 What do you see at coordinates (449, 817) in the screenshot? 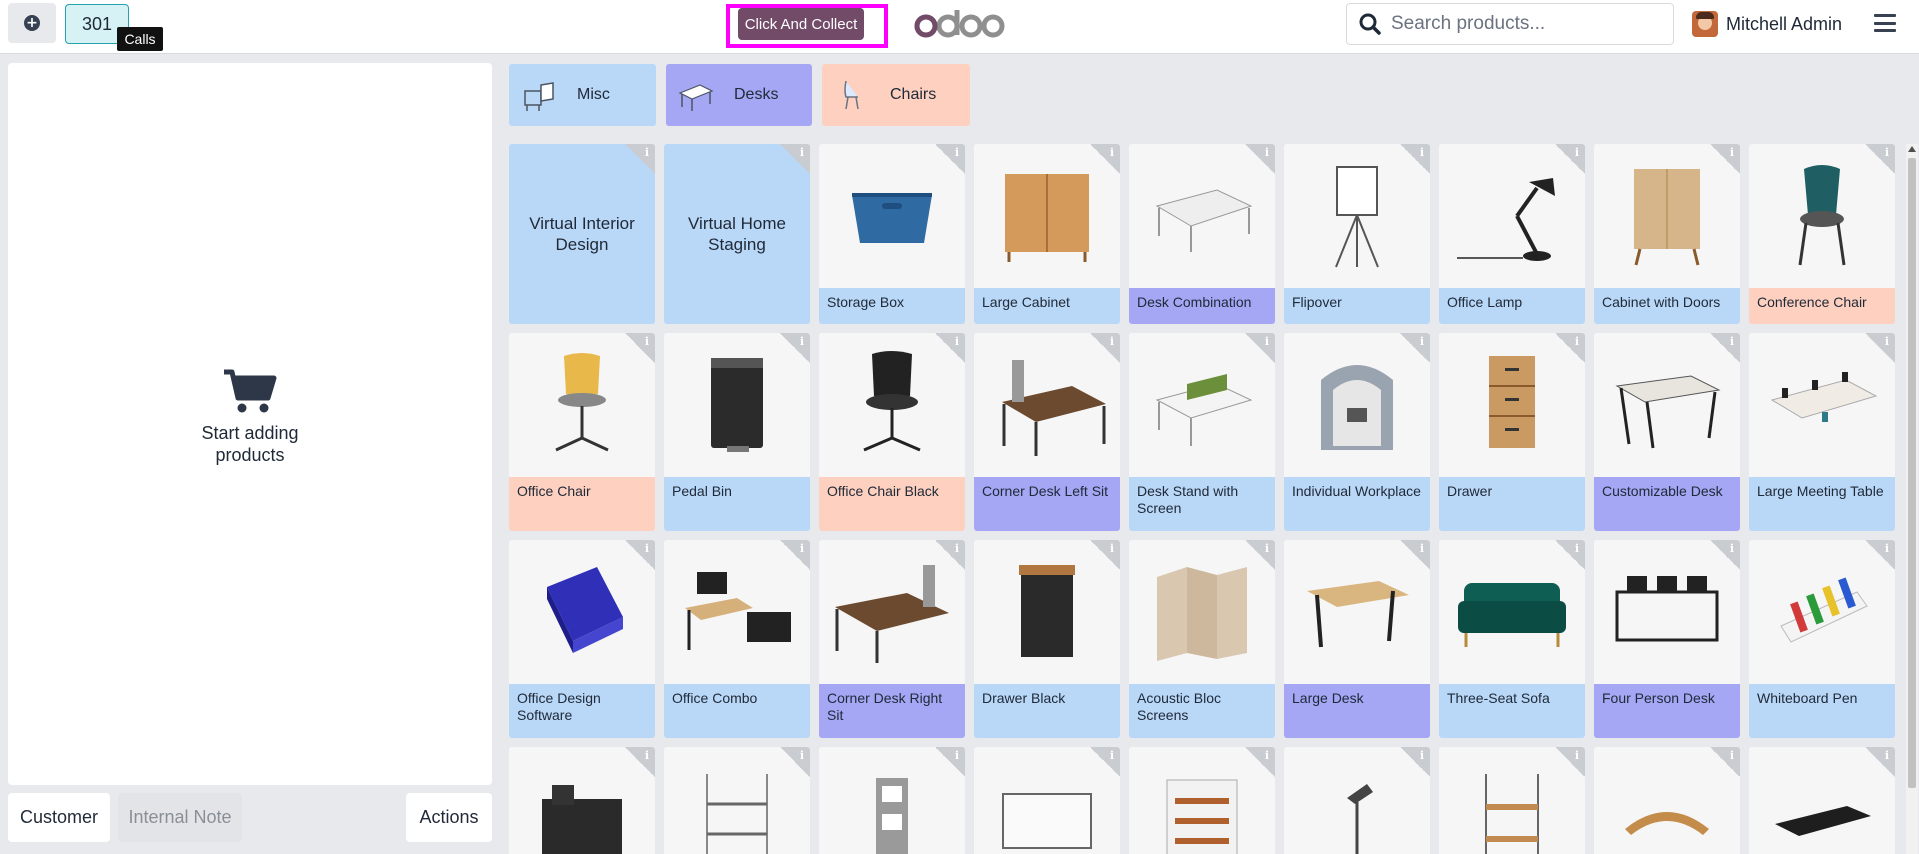
I see `actions-button: Actions` at bounding box center [449, 817].